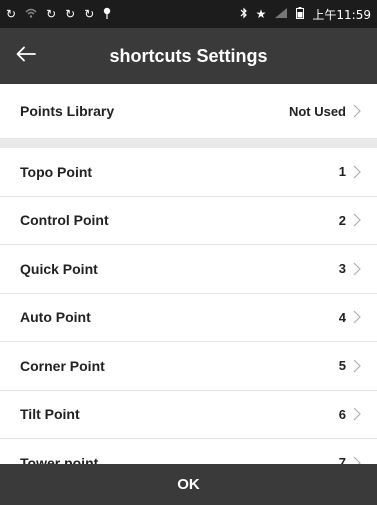 The height and width of the screenshot is (505, 377). What do you see at coordinates (188, 484) in the screenshot?
I see `ok-button: OK` at bounding box center [188, 484].